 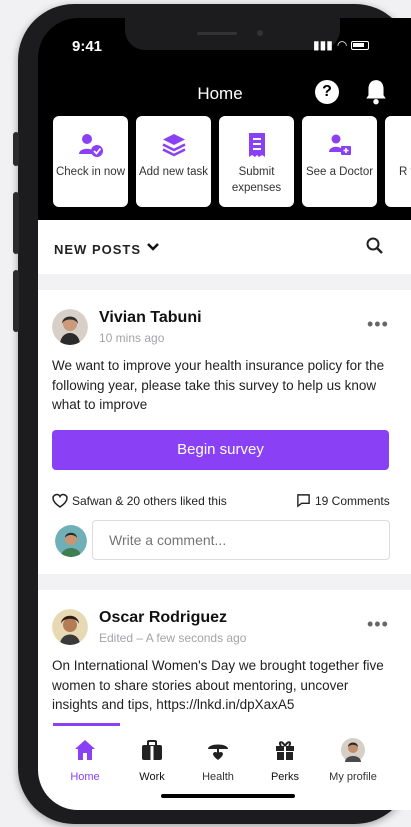 What do you see at coordinates (224, 247) in the screenshot?
I see `feed-filter-bar: NEW POSTS` at bounding box center [224, 247].